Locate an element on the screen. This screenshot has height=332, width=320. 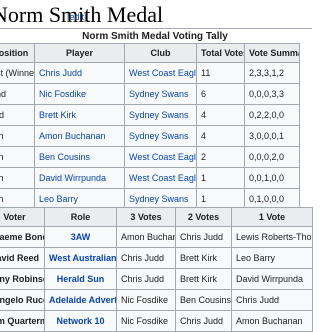
role-cell-link: West Australian is located at coordinates (82, 258).